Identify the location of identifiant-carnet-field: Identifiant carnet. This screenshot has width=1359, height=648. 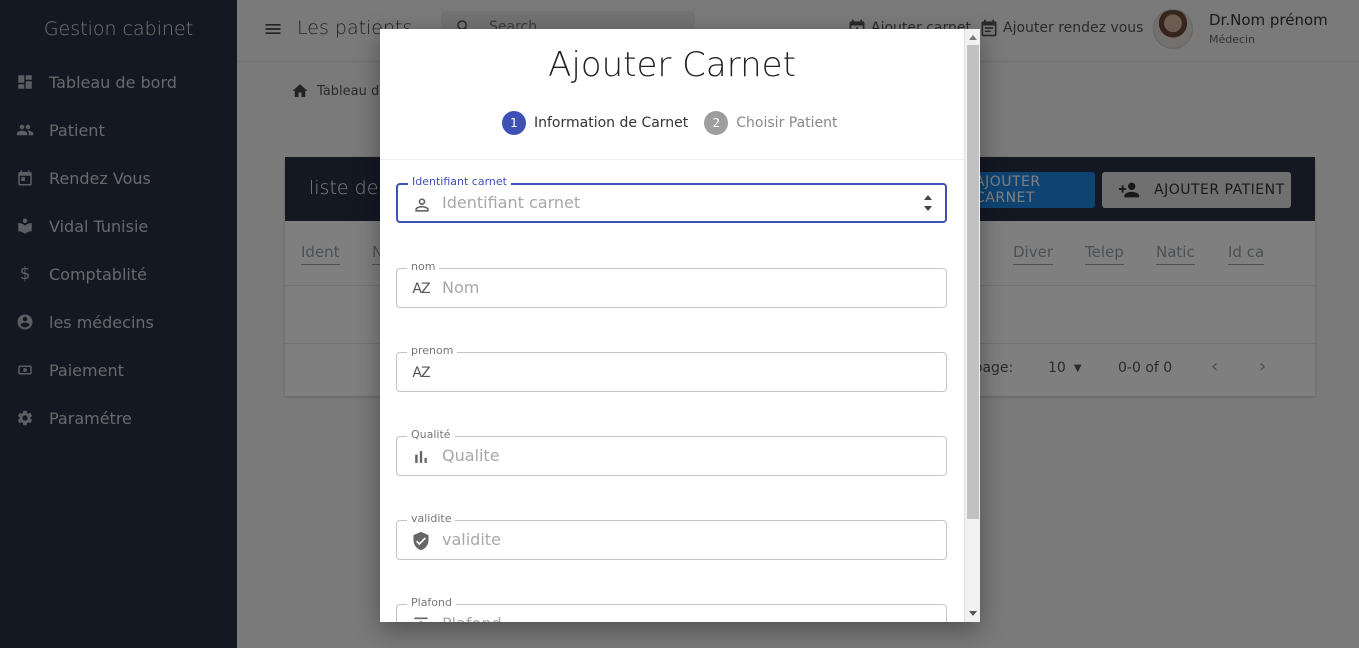
(671, 199).